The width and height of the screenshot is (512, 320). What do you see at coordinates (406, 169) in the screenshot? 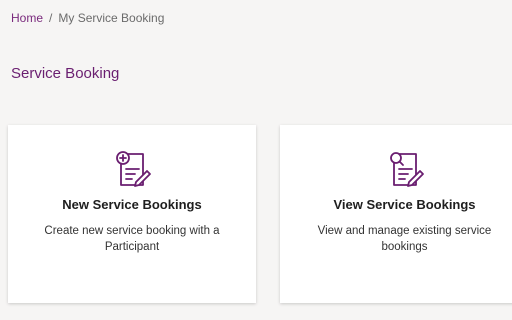
I see `document-search-icon` at bounding box center [406, 169].